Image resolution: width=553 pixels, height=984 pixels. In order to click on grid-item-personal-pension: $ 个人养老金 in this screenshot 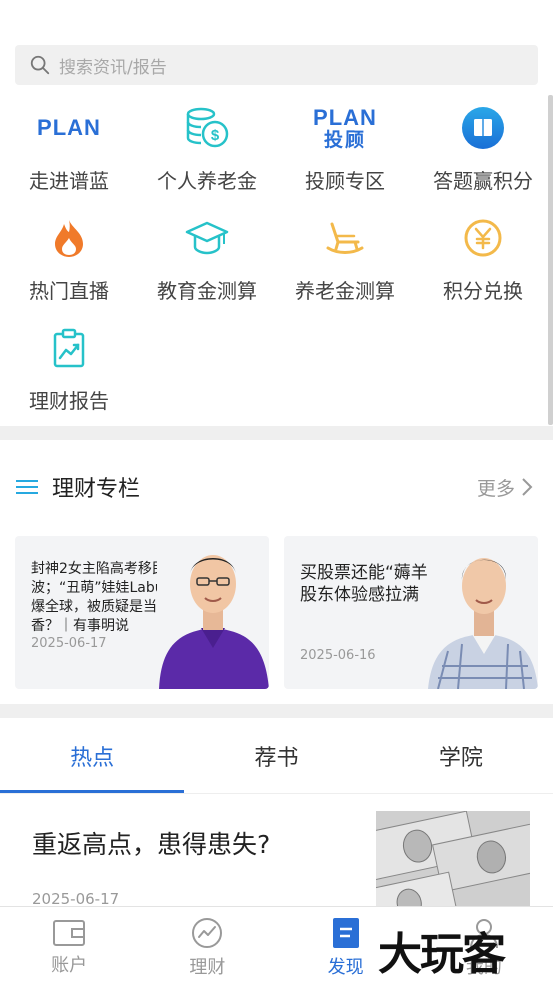, I will do `click(207, 150)`.